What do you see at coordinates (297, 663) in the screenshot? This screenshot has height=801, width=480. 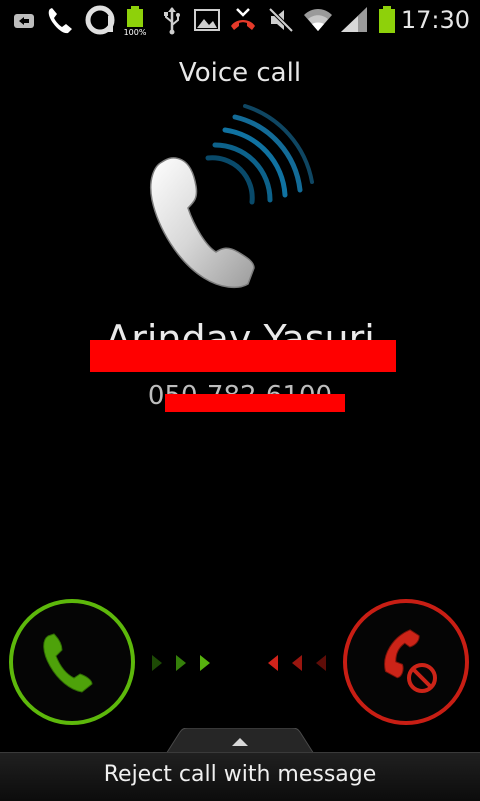 I see `swipe-left-arrows-icon` at bounding box center [297, 663].